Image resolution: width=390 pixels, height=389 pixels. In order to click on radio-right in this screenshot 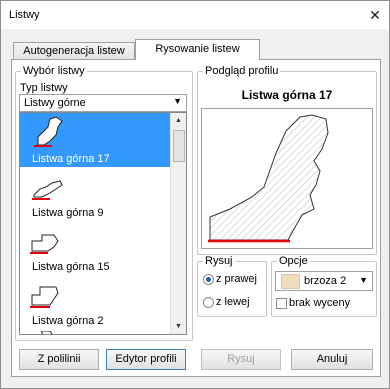, I will do `click(208, 279)`.